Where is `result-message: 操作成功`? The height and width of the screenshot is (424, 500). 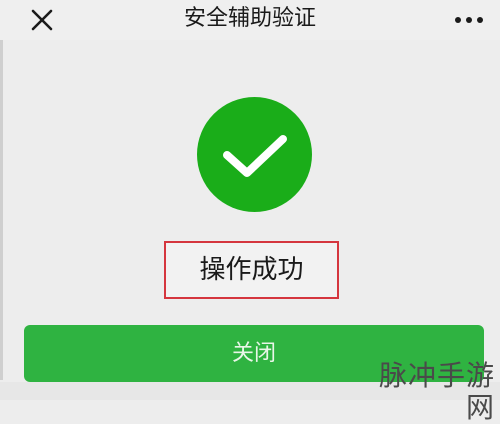 result-message: 操作成功 is located at coordinates (251, 270).